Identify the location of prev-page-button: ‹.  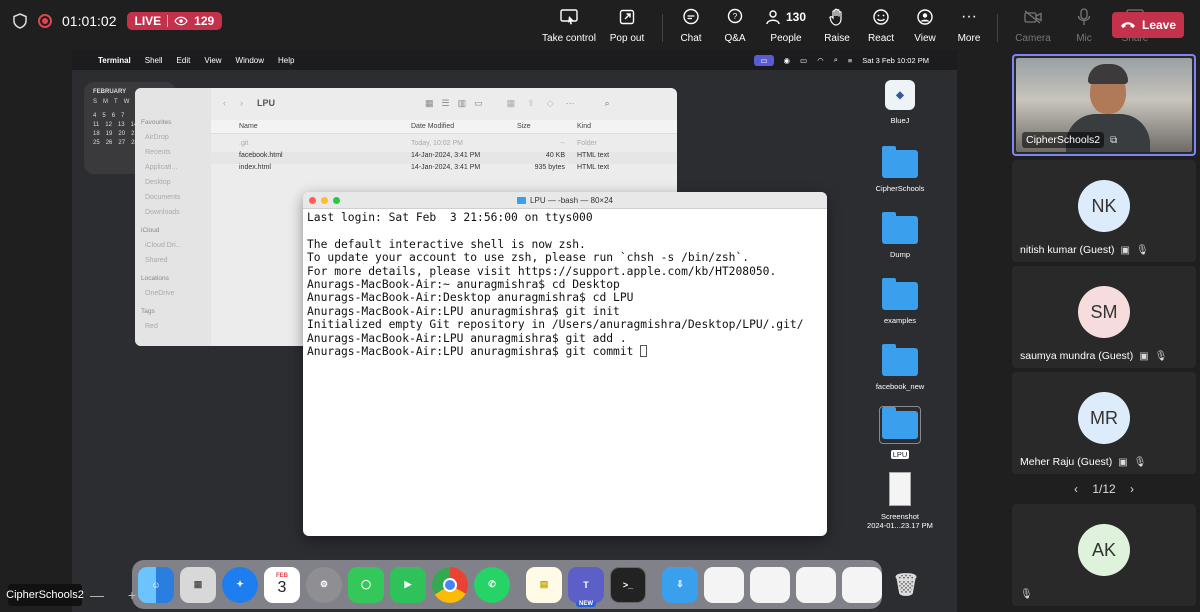
(1076, 489).